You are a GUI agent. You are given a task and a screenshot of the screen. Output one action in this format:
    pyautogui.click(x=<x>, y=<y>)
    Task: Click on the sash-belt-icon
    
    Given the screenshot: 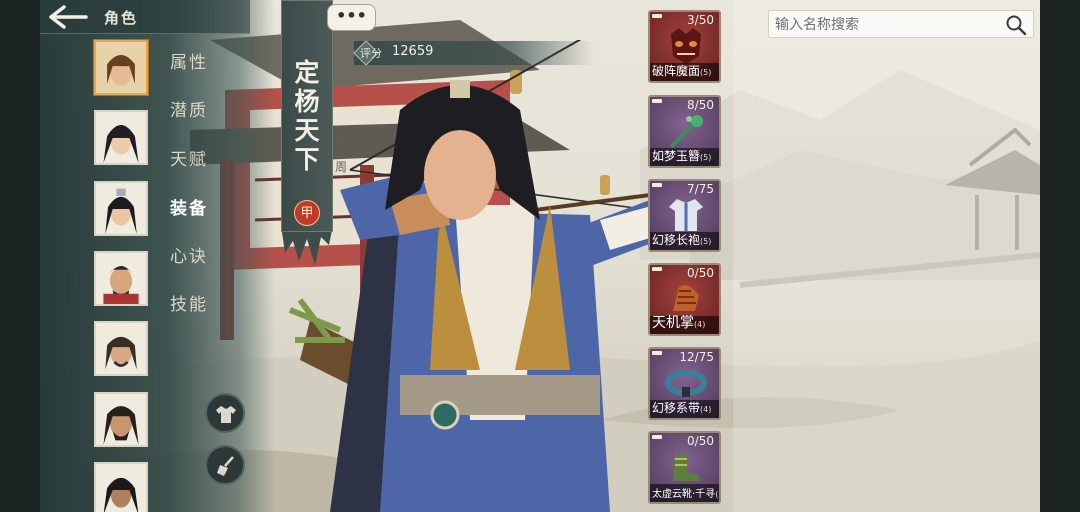 What is the action you would take?
    pyautogui.click(x=686, y=383)
    